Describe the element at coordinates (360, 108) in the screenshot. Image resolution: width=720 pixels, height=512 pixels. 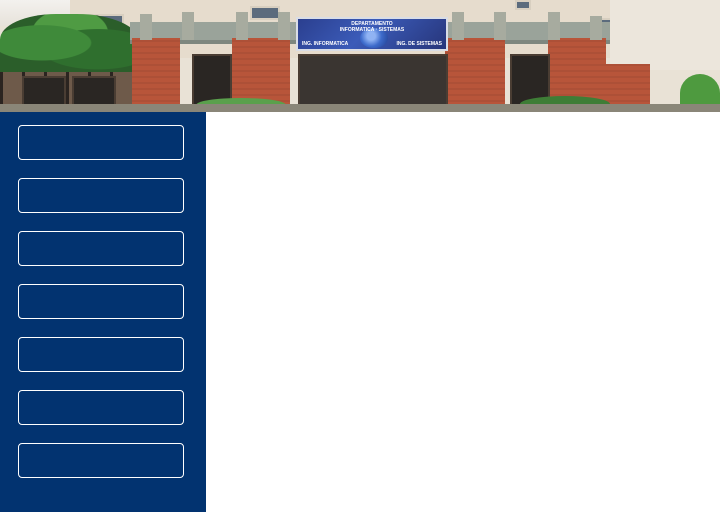
I see `photo-ground` at that location.